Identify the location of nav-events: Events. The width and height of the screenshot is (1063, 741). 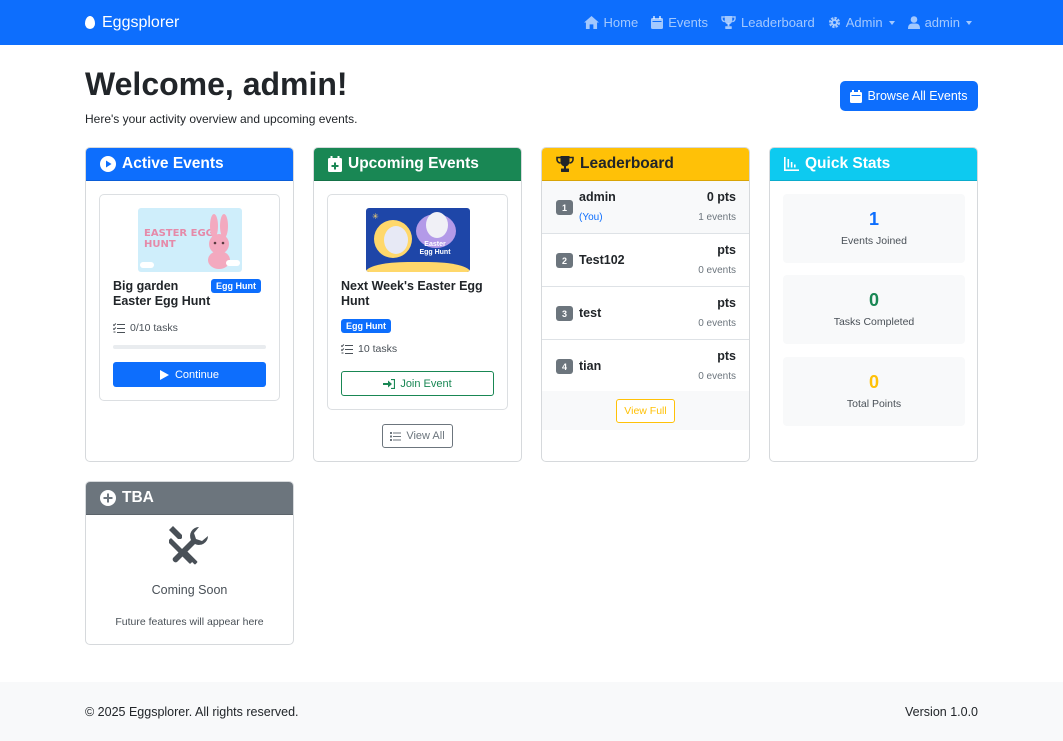
(679, 22).